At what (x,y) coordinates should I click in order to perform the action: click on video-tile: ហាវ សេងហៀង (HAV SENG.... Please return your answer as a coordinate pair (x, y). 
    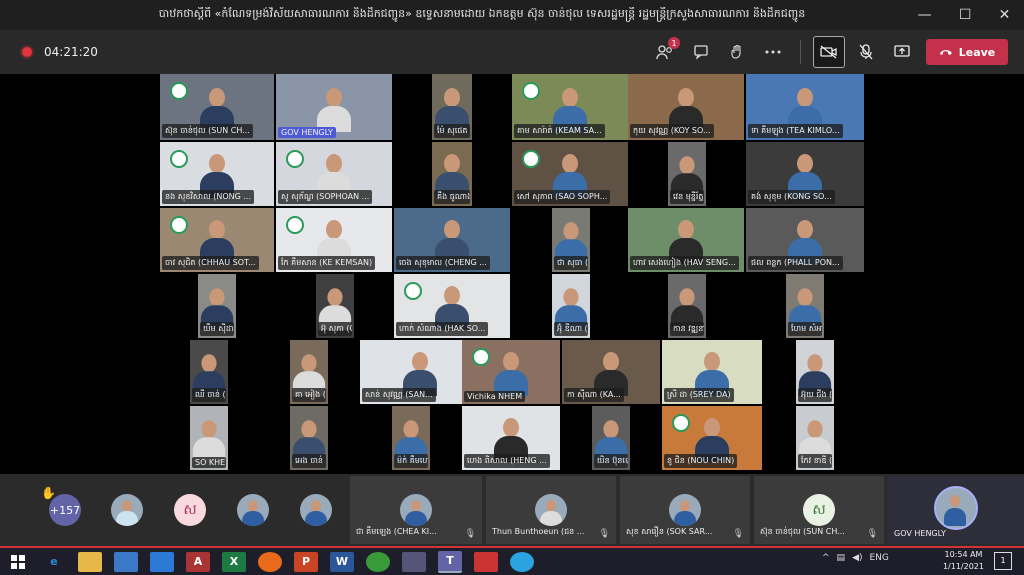
    Looking at the image, I should click on (686, 240).